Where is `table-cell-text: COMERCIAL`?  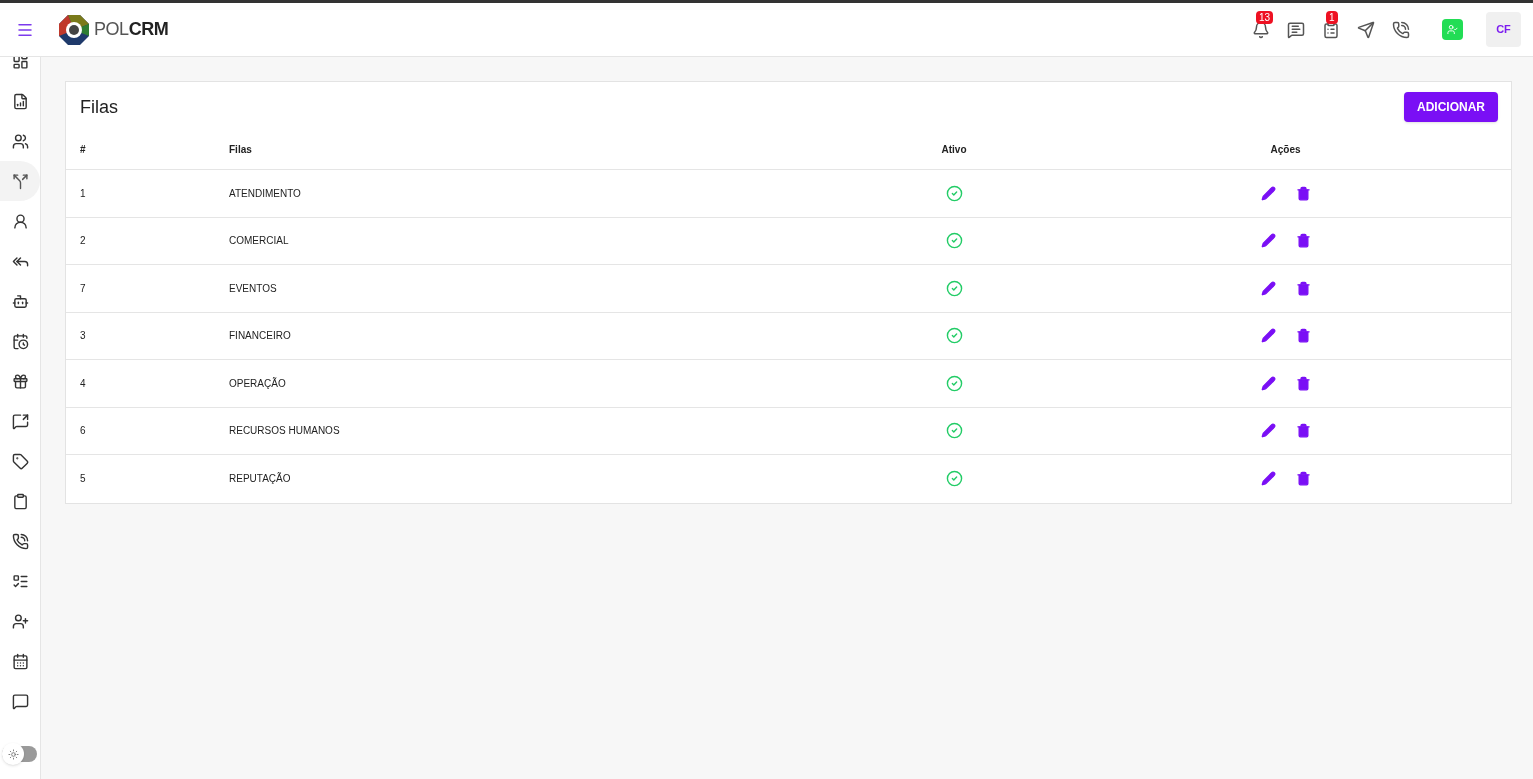
table-cell-text: COMERCIAL is located at coordinates (259, 241).